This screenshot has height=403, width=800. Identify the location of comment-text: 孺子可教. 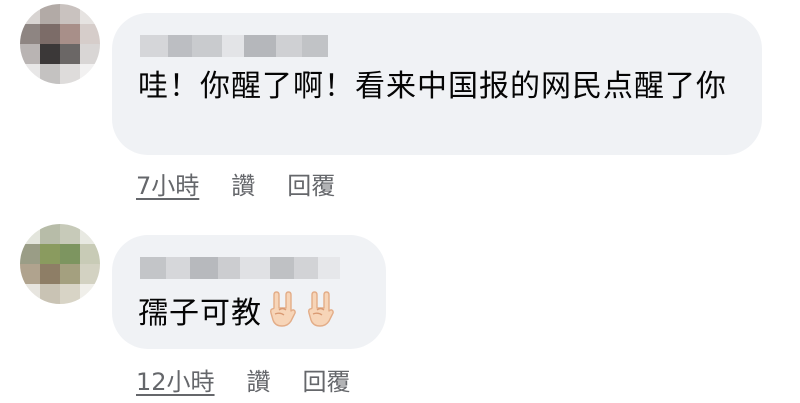
(238, 314).